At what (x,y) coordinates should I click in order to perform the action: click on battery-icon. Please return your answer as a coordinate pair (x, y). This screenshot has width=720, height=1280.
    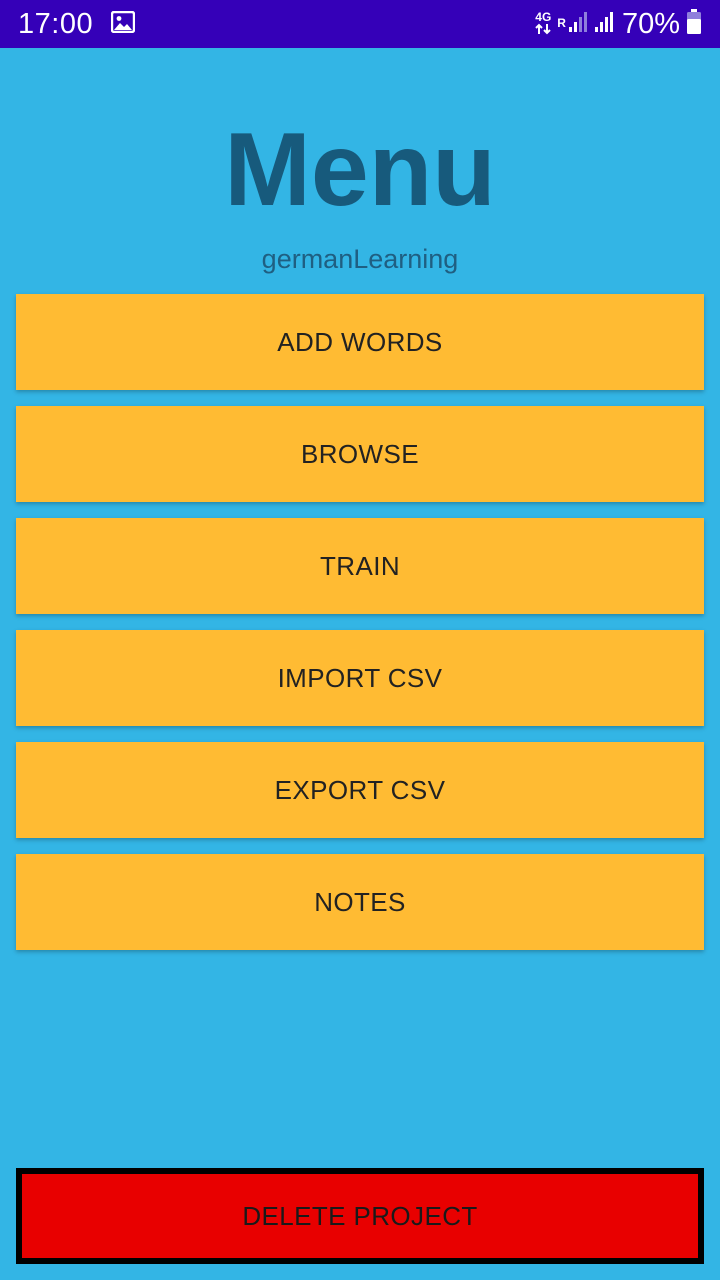
    Looking at the image, I should click on (694, 24).